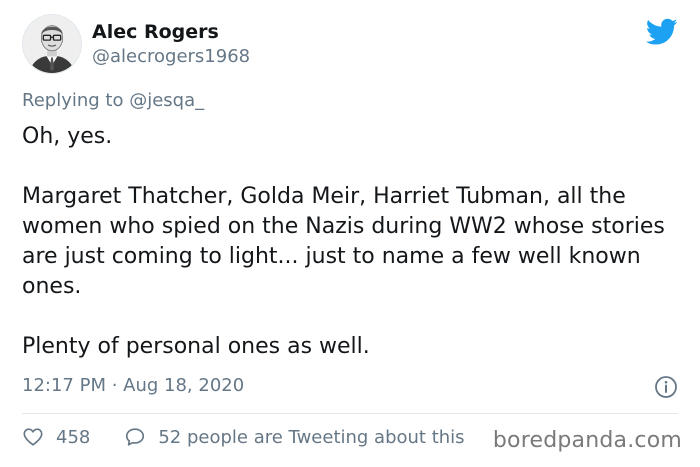  I want to click on avatar, so click(52, 44).